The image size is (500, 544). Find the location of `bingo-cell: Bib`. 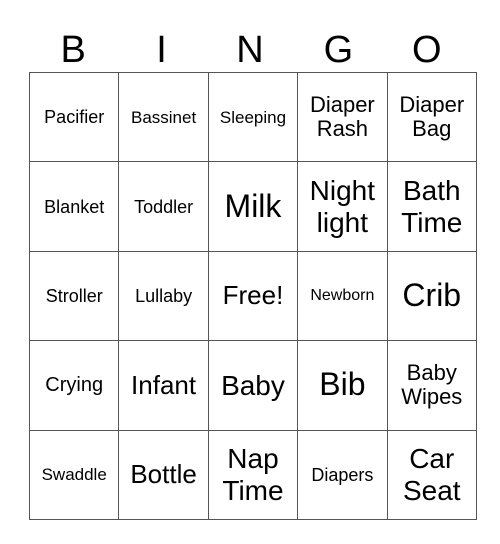

bingo-cell: Bib is located at coordinates (342, 385).